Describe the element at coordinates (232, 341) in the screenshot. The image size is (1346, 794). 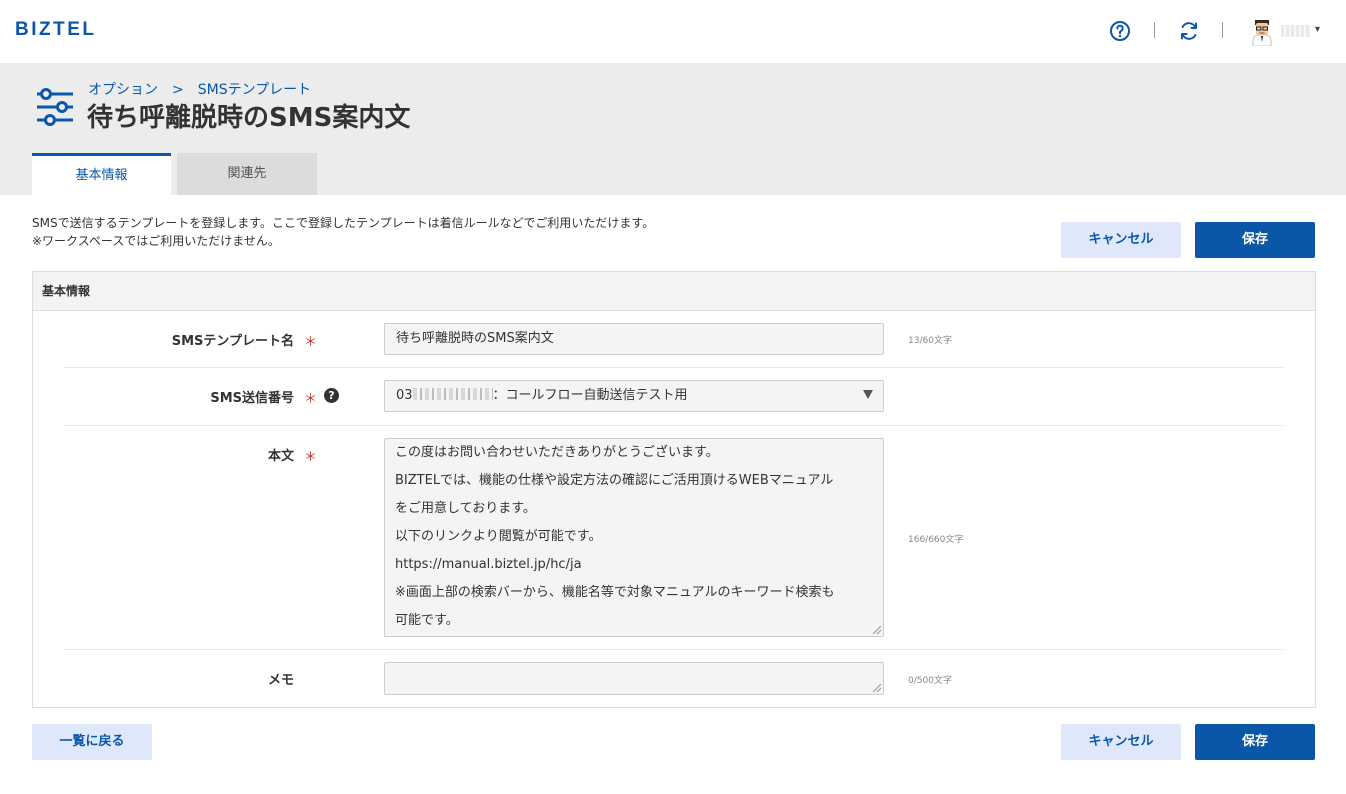
I see `template-name-label: SMSテンプレート名` at that location.